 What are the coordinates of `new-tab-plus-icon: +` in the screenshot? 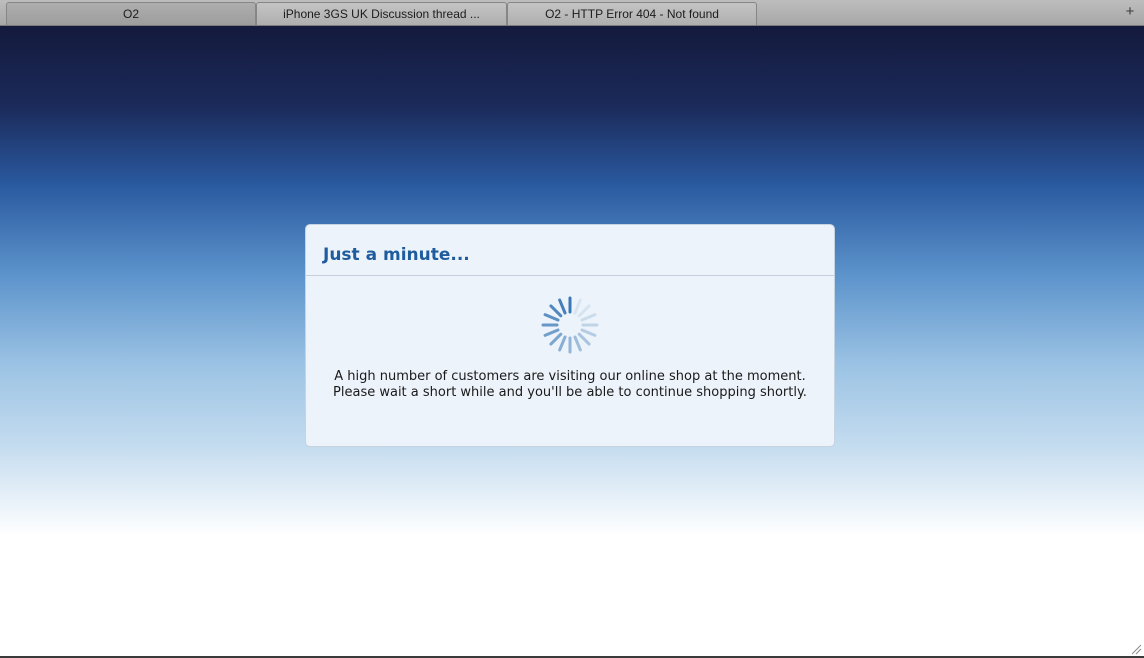 It's located at (1130, 12).